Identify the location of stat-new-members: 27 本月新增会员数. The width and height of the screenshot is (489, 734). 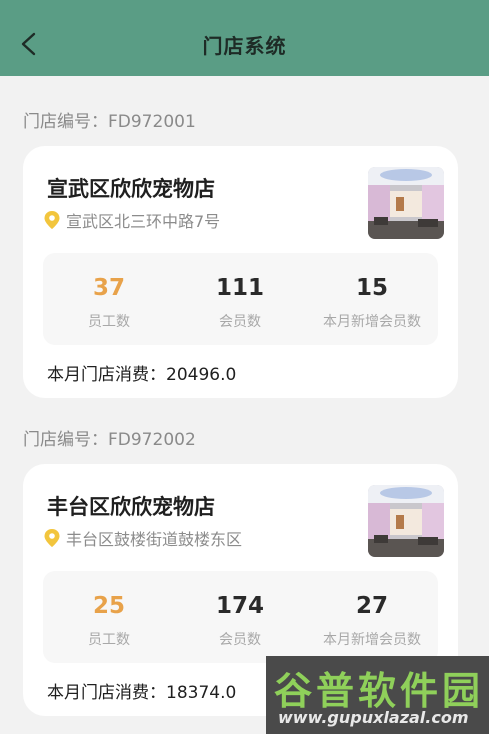
(372, 610).